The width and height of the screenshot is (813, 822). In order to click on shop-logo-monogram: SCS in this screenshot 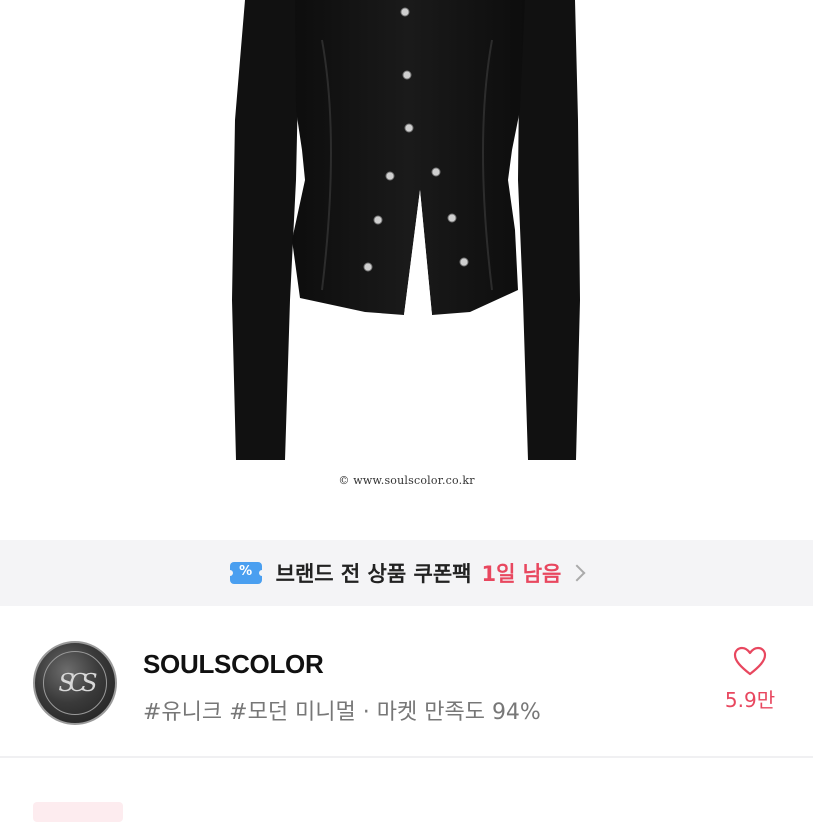, I will do `click(75, 683)`.